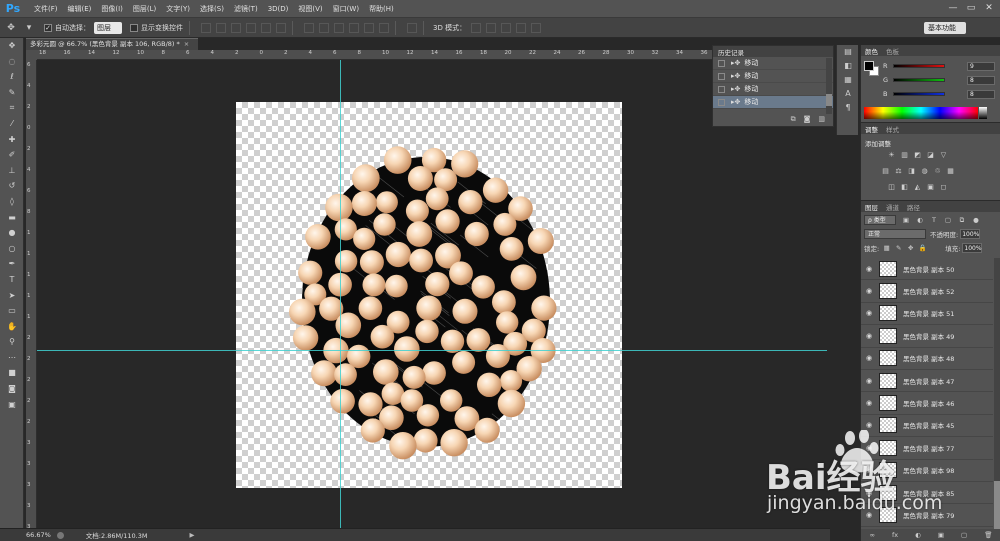 This screenshot has height=541, width=1000. What do you see at coordinates (793, 119) in the screenshot?
I see `new-document-from-state-icon: ⧉` at bounding box center [793, 119].